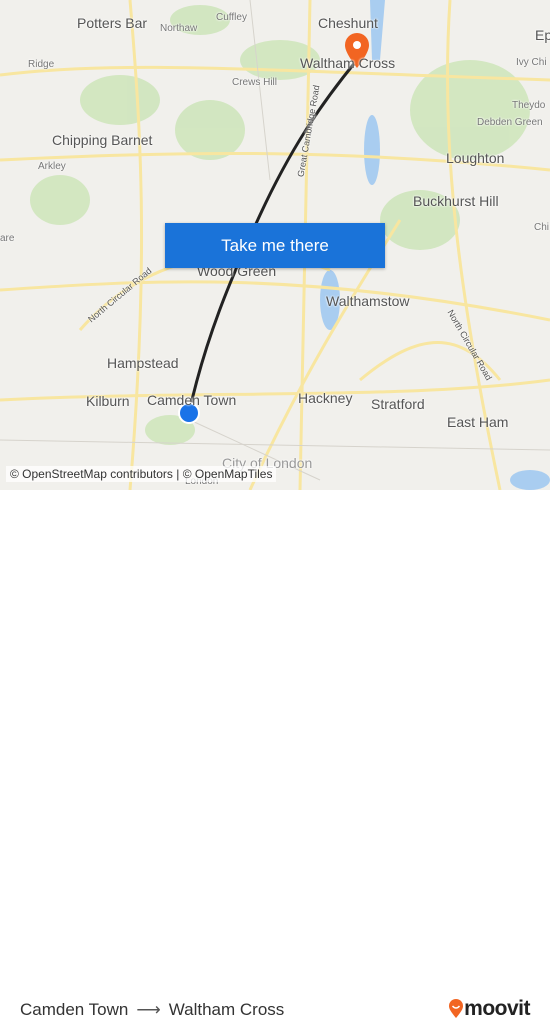 Image resolution: width=550 pixels, height=1021 pixels. What do you see at coordinates (475, 158) in the screenshot?
I see `label-loughton: Loughton` at bounding box center [475, 158].